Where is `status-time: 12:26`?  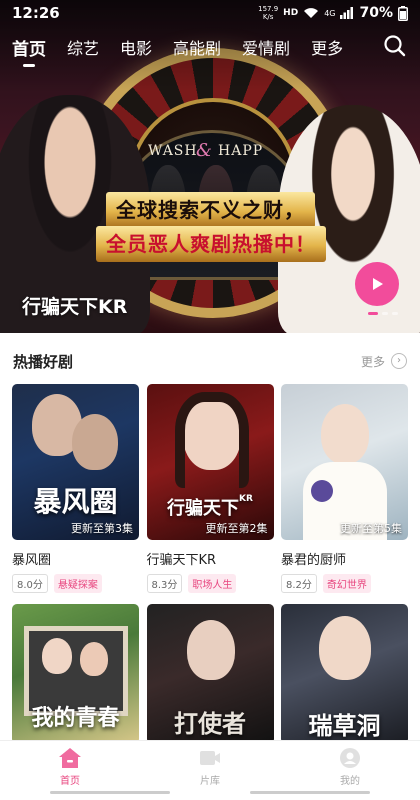 status-time: 12:26 is located at coordinates (36, 13).